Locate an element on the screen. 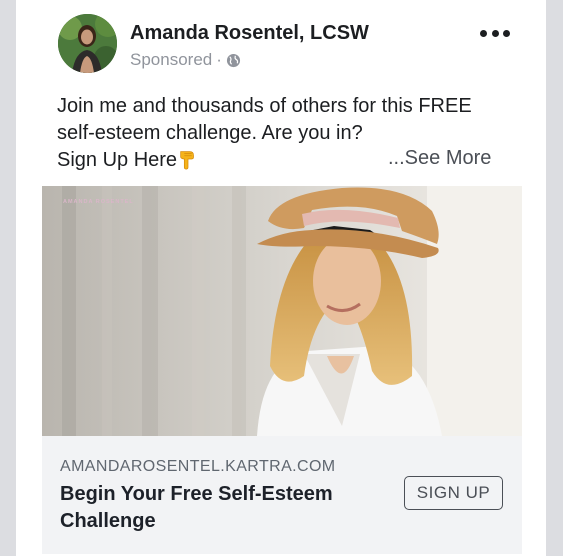 The image size is (563, 556). avatar-photo is located at coordinates (87, 43).